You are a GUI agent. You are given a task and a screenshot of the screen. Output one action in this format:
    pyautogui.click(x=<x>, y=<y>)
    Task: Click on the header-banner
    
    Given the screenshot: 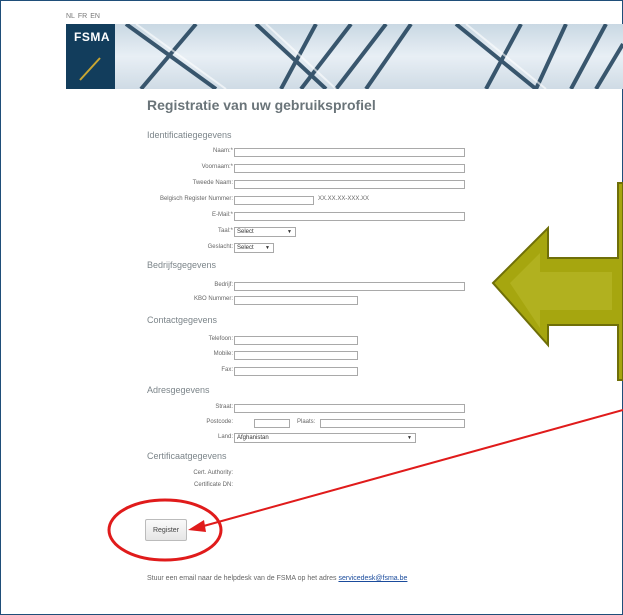 What is the action you would take?
    pyautogui.click(x=344, y=56)
    